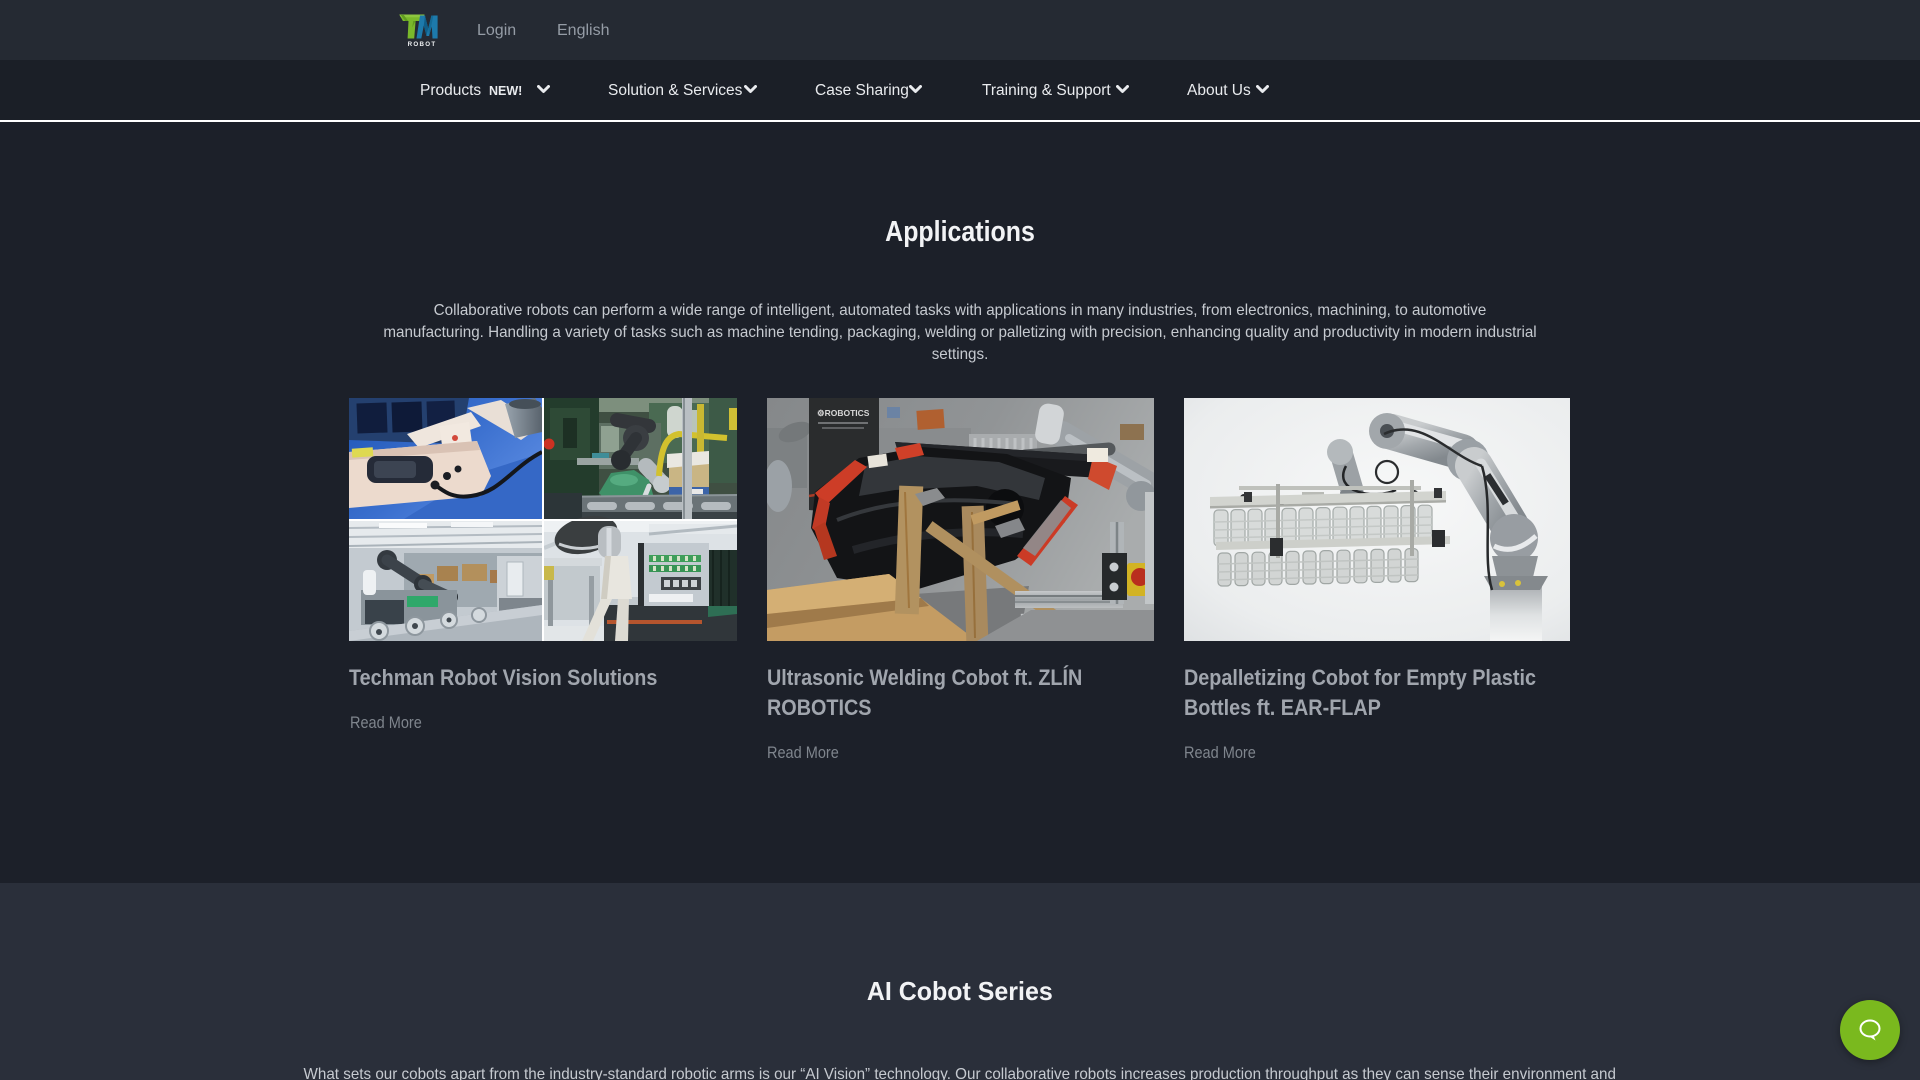 The height and width of the screenshot is (1080, 1920). What do you see at coordinates (843, 413) in the screenshot?
I see `svg-text: ⚙ROBOTICS` at bounding box center [843, 413].